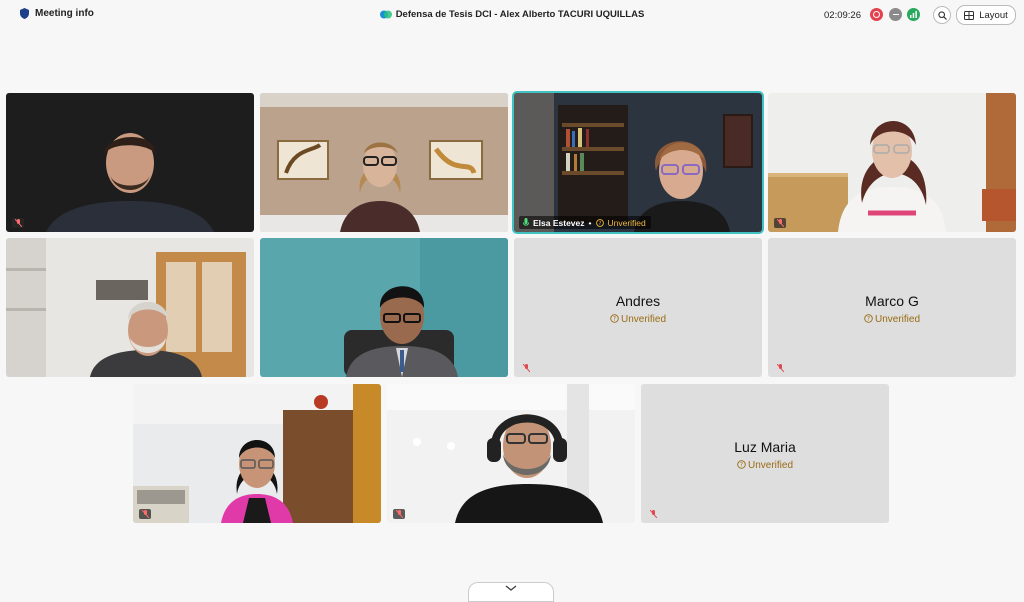  Describe the element at coordinates (876, 14) in the screenshot. I see `record-icon` at that location.